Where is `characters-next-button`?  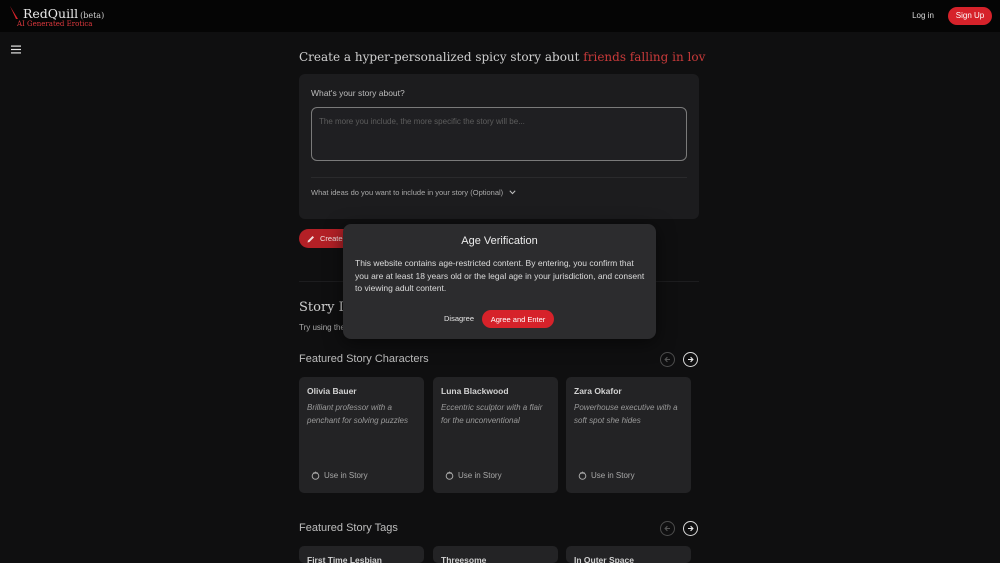 characters-next-button is located at coordinates (690, 359).